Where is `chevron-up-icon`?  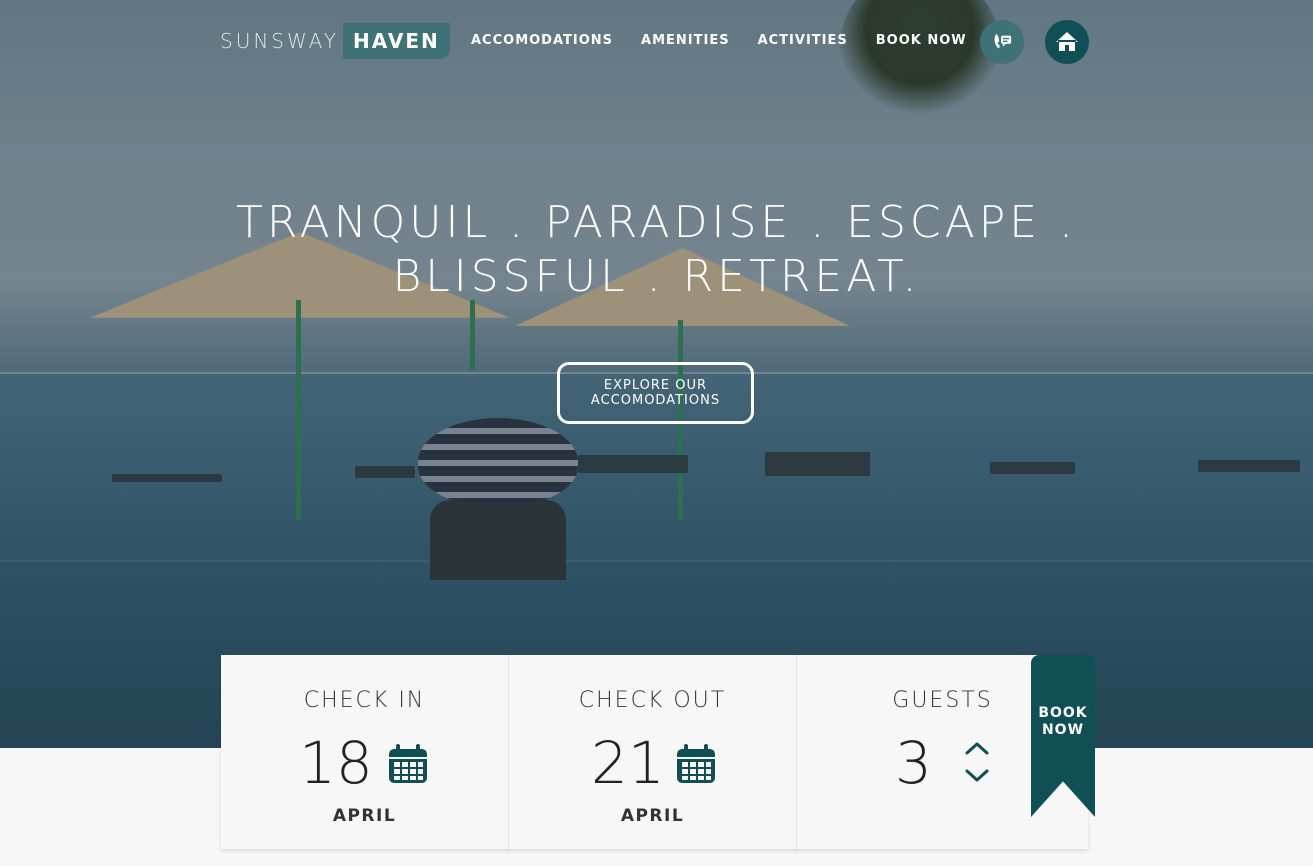
chevron-up-icon is located at coordinates (977, 747).